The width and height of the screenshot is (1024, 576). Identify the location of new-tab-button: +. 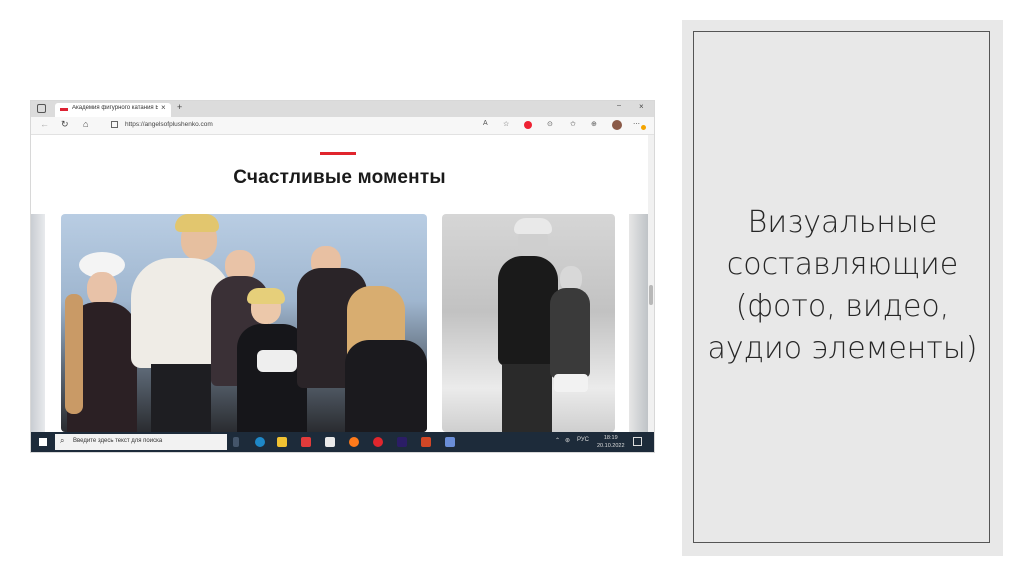
(179, 107).